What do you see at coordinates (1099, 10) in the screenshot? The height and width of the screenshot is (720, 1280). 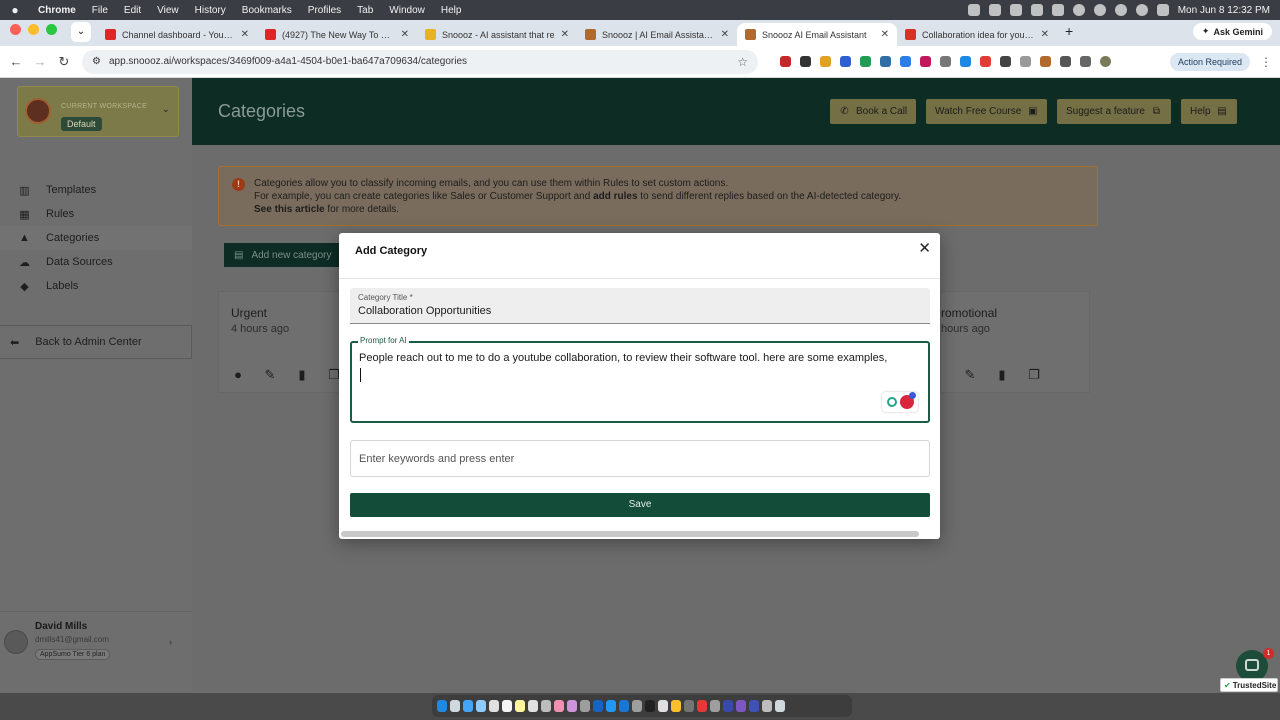 I see `play-icon` at bounding box center [1099, 10].